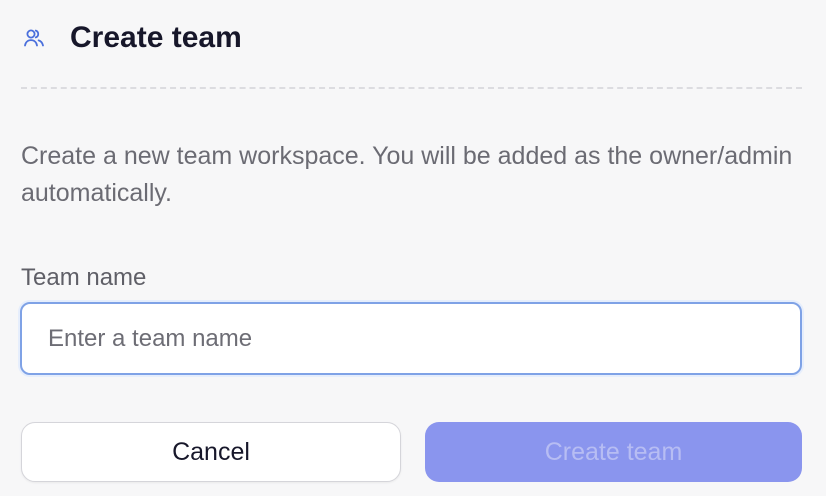 This screenshot has width=826, height=496. I want to click on header-divider, so click(411, 88).